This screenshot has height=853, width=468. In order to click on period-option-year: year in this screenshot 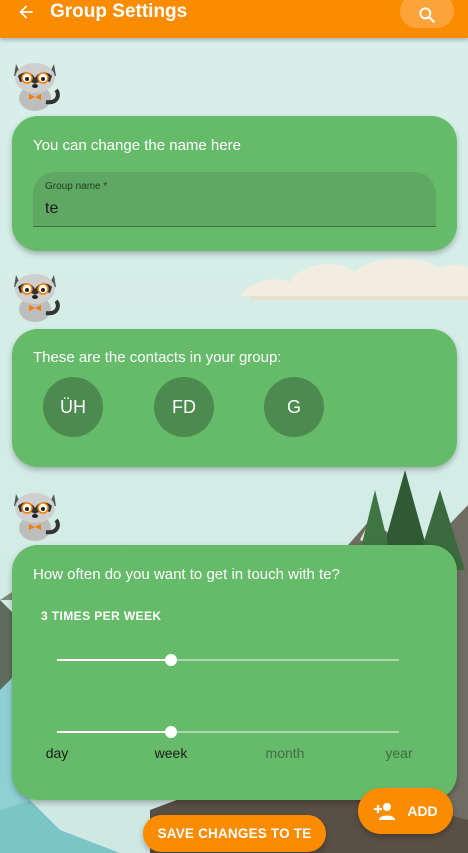, I will do `click(398, 753)`.